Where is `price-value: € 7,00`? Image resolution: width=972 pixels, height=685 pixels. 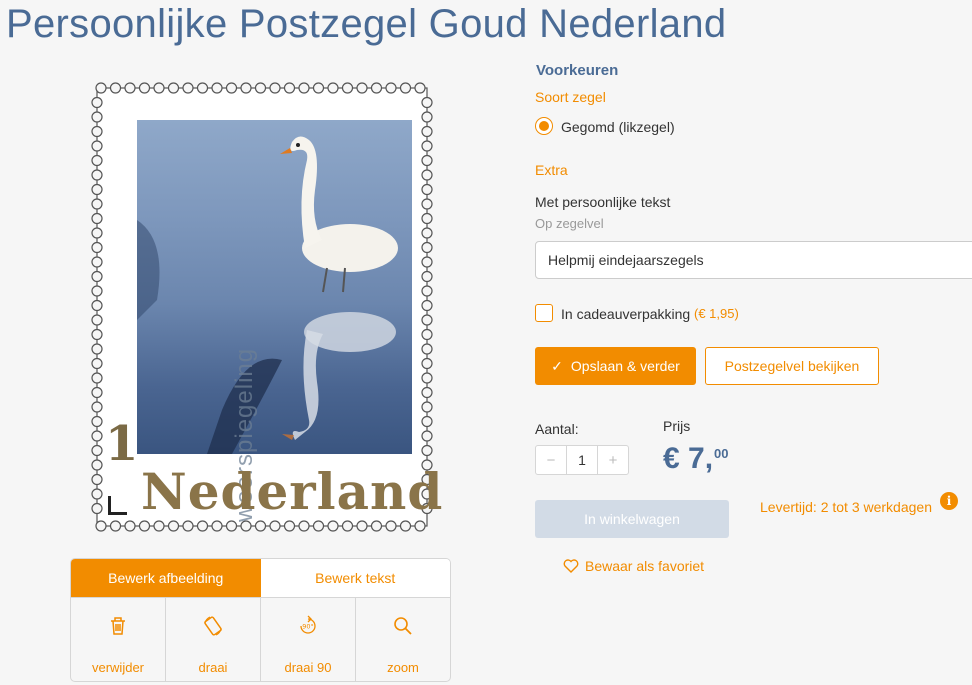
price-value: € 7,00 is located at coordinates (696, 459).